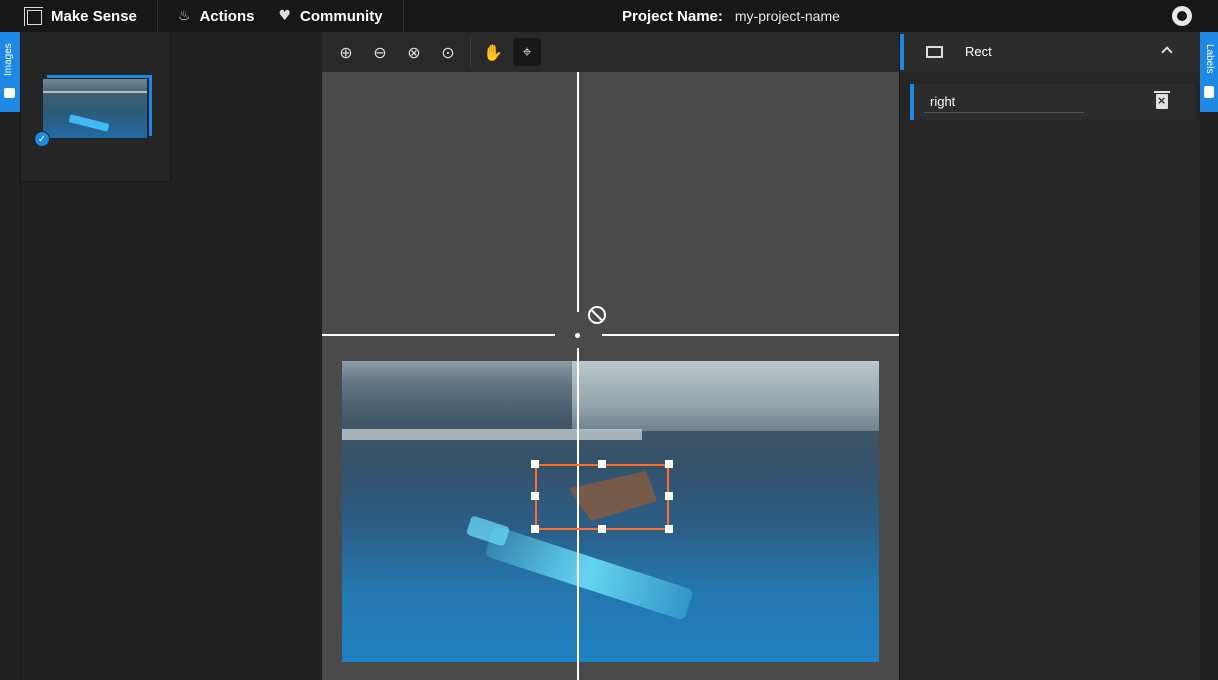 The height and width of the screenshot is (680, 1218). What do you see at coordinates (610, 52) in the screenshot?
I see `editor-toolbar: ⊕ ⊖ ⊗ ⊙ ✋ ⌖` at bounding box center [610, 52].